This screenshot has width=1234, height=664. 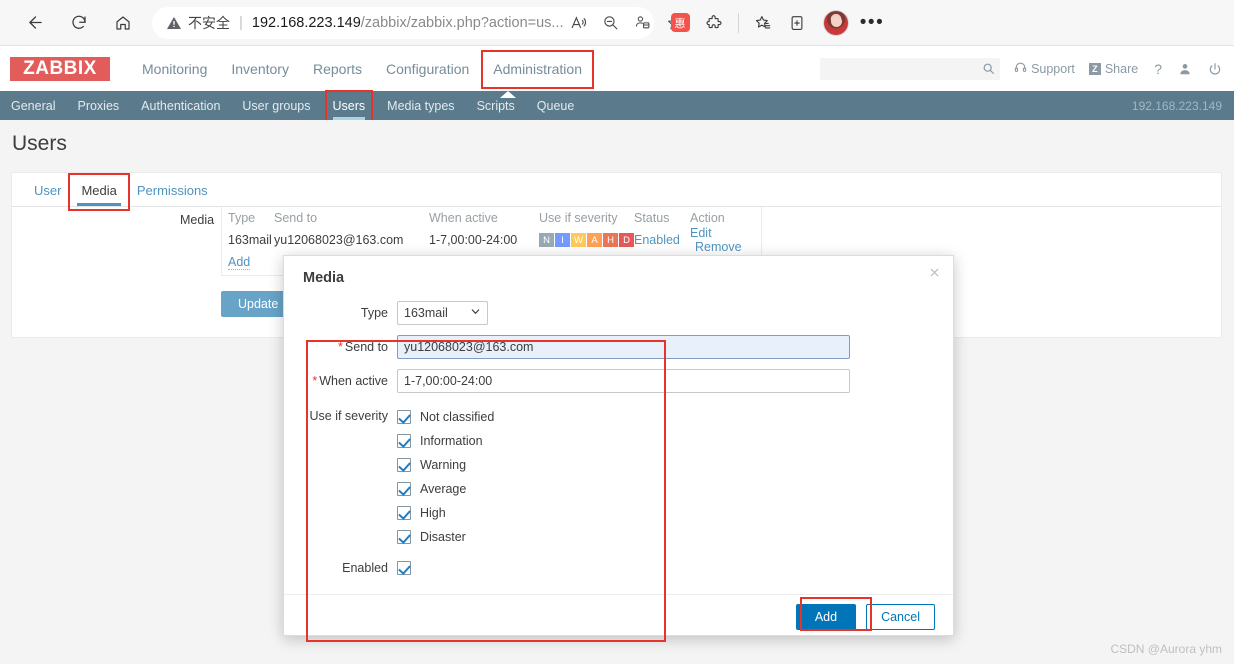 What do you see at coordinates (404, 441) in the screenshot?
I see `checkbox-information` at bounding box center [404, 441].